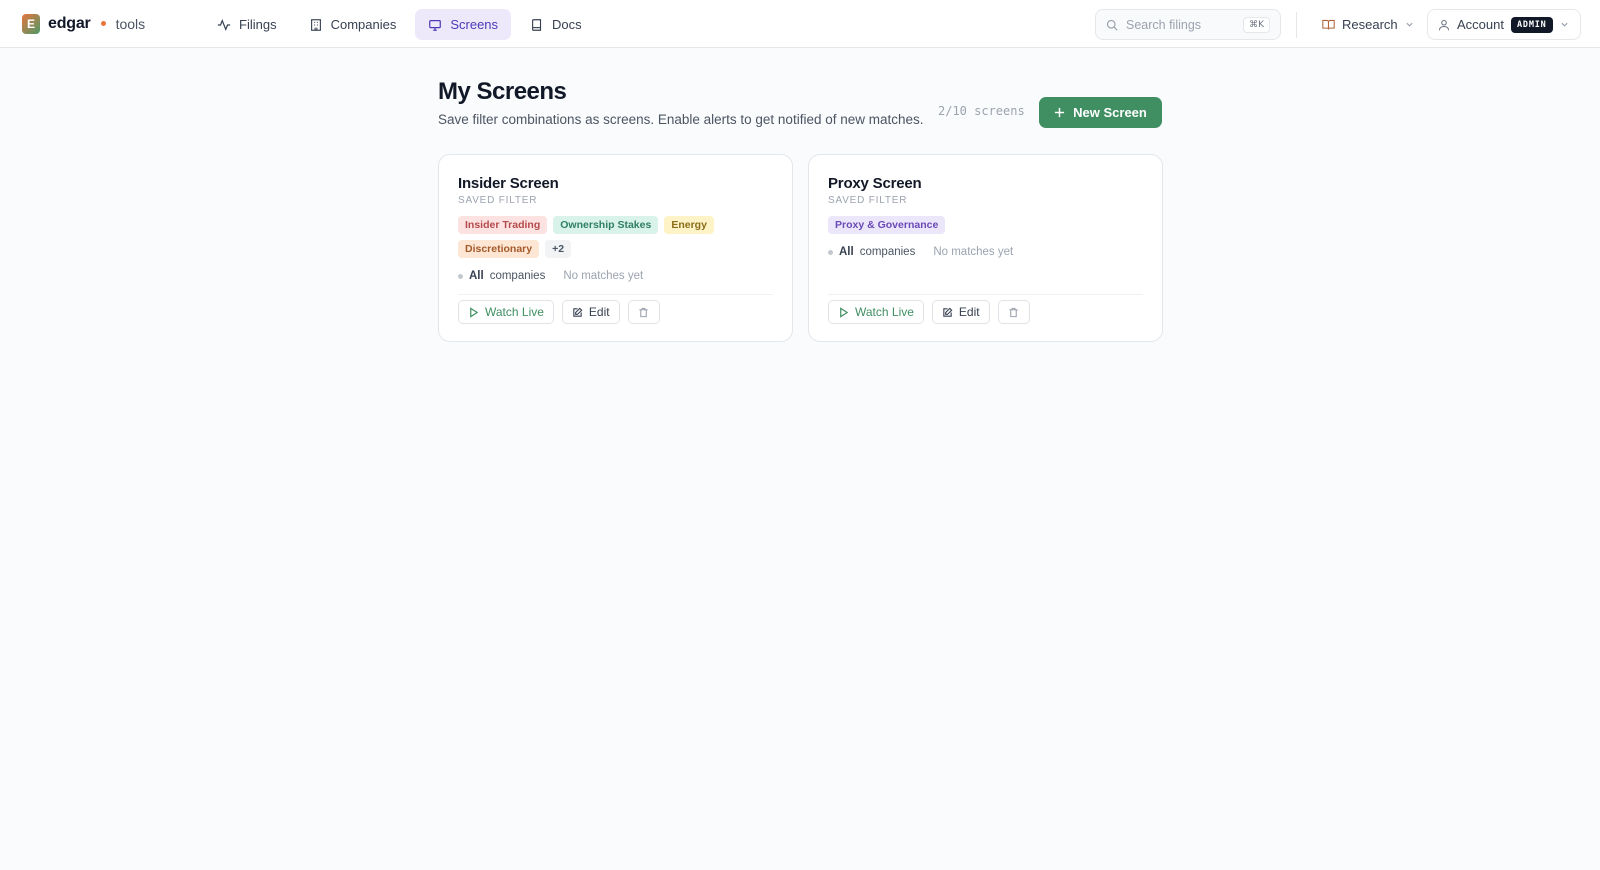 The height and width of the screenshot is (870, 1600). I want to click on nav-item-filings: Filings, so click(247, 24).